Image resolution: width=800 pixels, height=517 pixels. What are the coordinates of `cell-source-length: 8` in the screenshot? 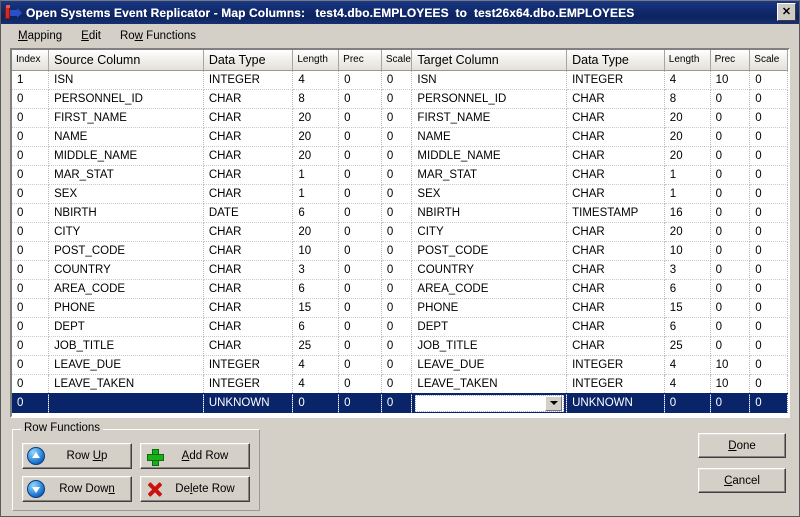 It's located at (316, 99).